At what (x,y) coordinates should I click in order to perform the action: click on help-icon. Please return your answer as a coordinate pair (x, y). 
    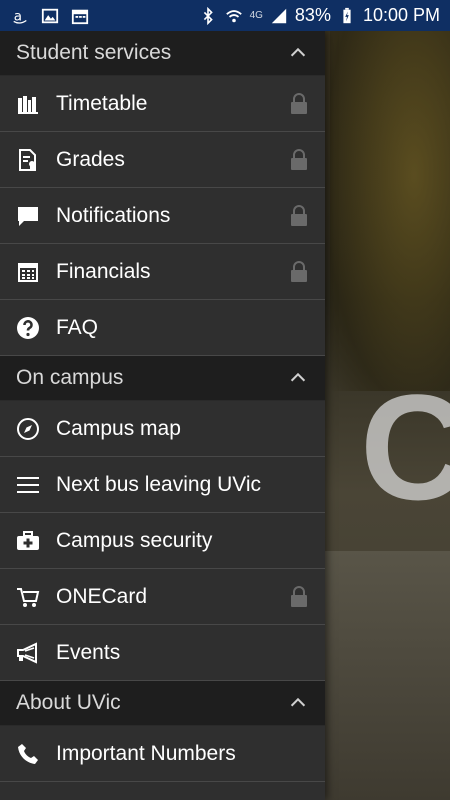
    Looking at the image, I should click on (28, 328).